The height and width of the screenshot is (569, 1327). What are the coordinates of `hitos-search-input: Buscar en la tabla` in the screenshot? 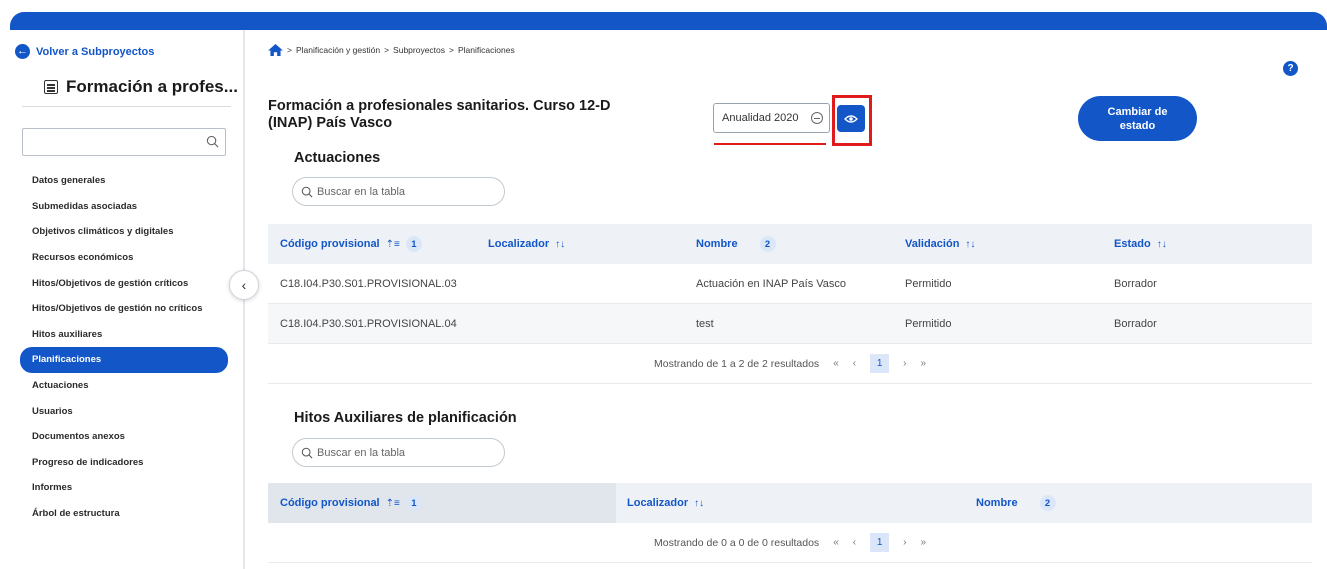 It's located at (398, 452).